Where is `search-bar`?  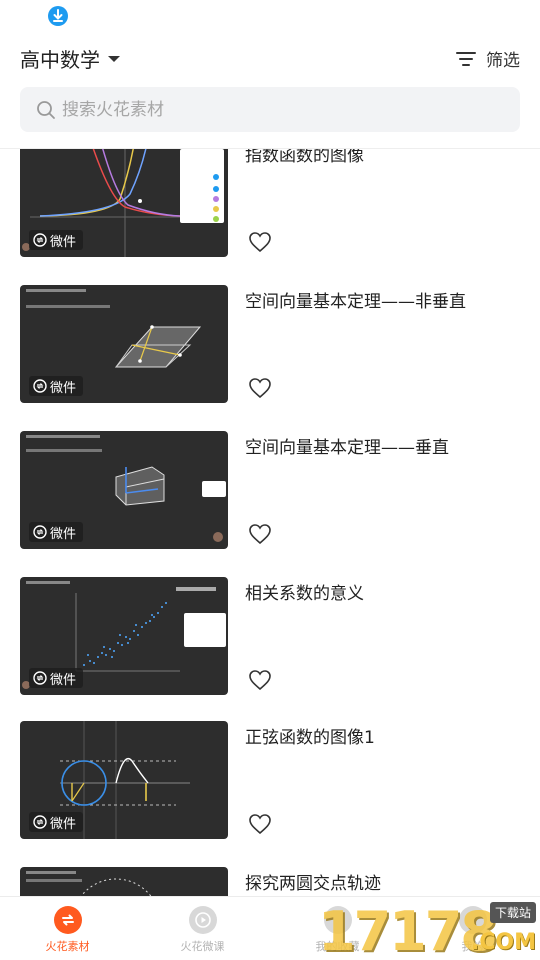
search-bar is located at coordinates (270, 109).